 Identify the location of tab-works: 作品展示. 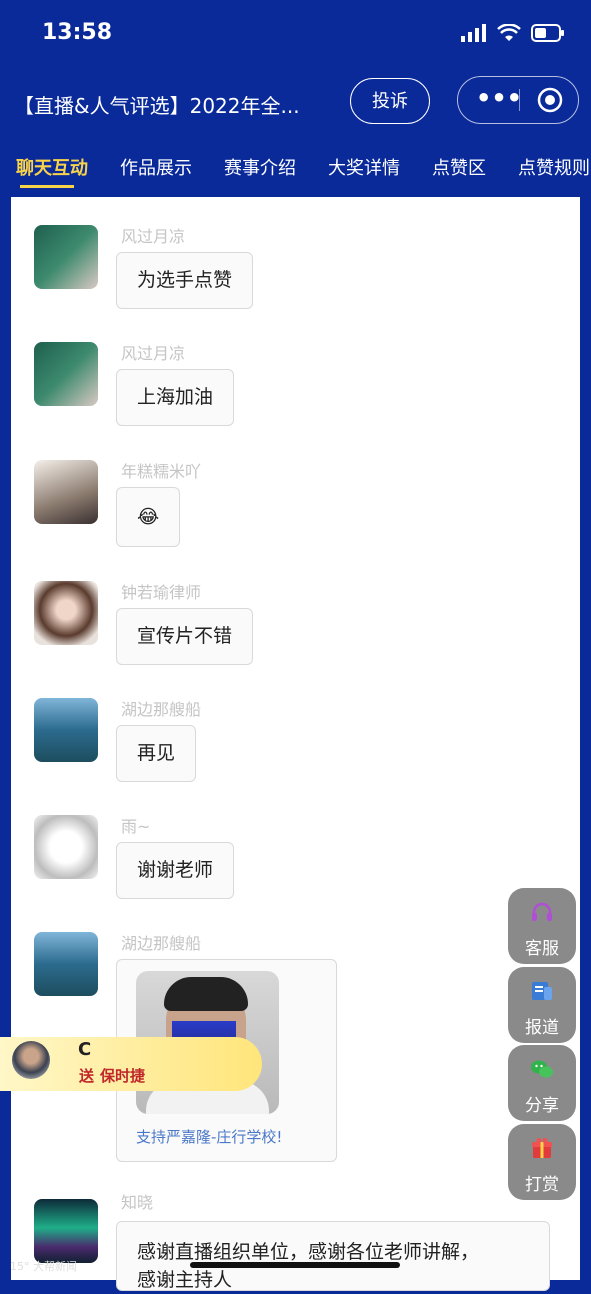
(156, 172).